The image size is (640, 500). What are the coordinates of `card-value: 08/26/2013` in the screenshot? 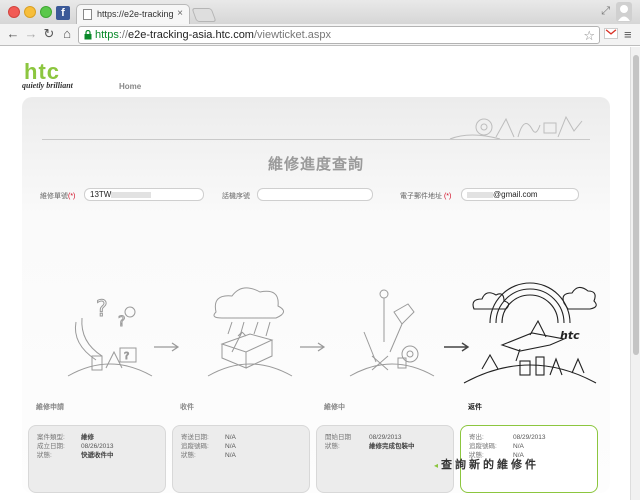 It's located at (97, 446).